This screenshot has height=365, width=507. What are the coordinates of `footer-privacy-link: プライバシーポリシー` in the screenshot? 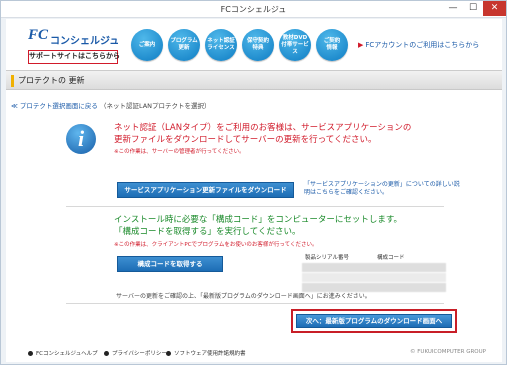 It's located at (135, 353).